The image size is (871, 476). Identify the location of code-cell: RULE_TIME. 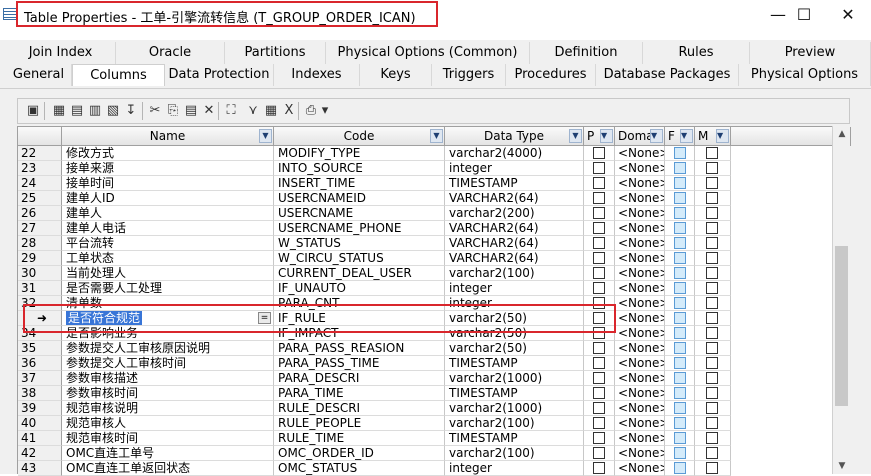
(359, 438).